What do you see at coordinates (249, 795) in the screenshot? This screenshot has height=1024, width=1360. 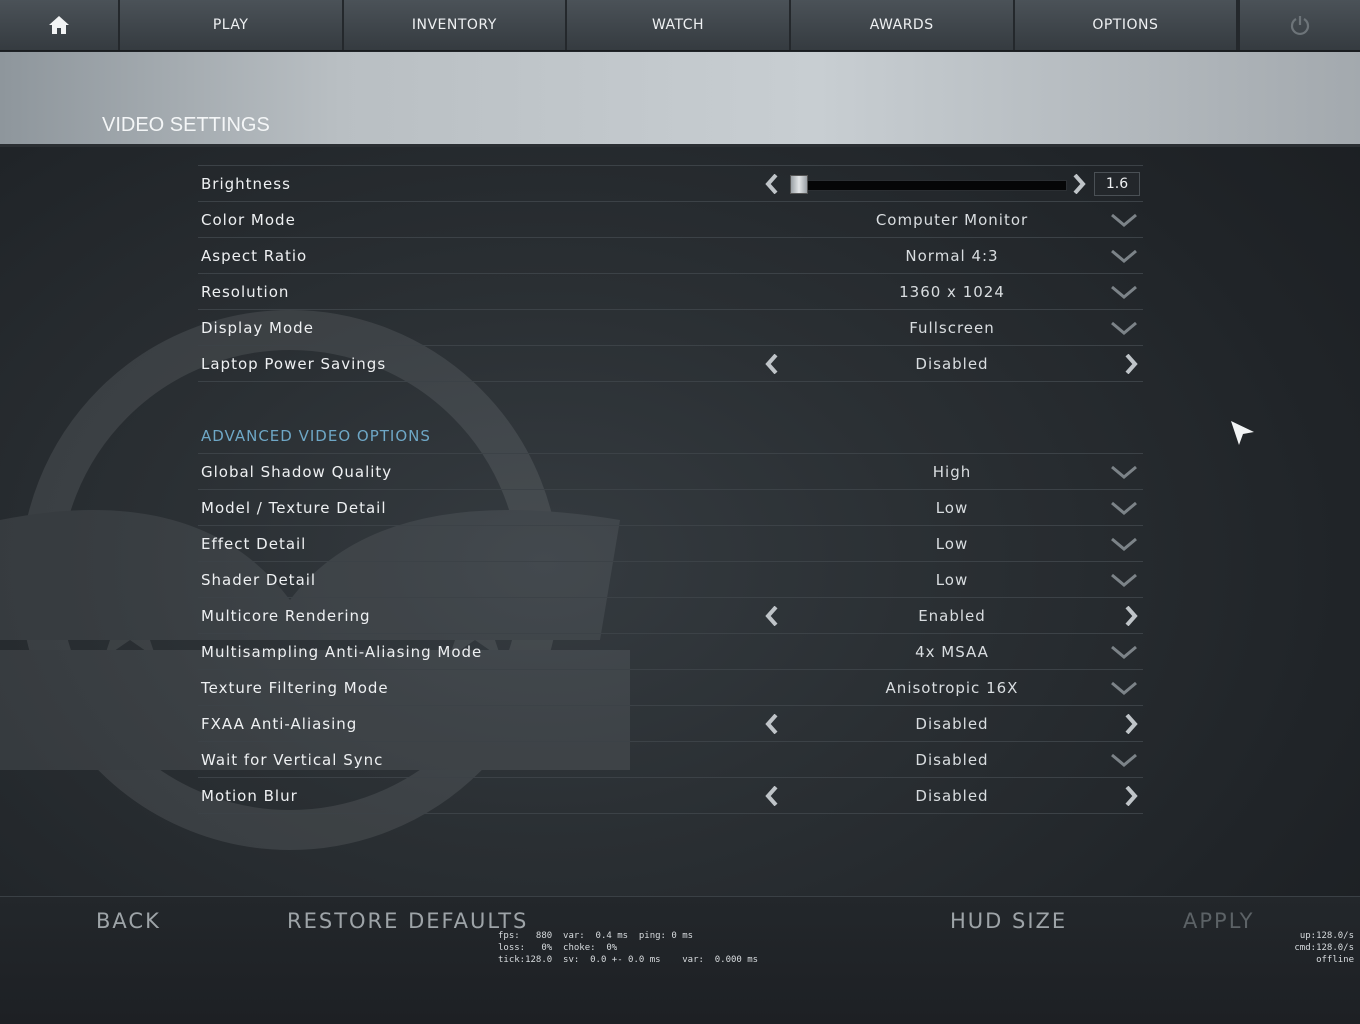 I see `setting-label: Motion Blur` at bounding box center [249, 795].